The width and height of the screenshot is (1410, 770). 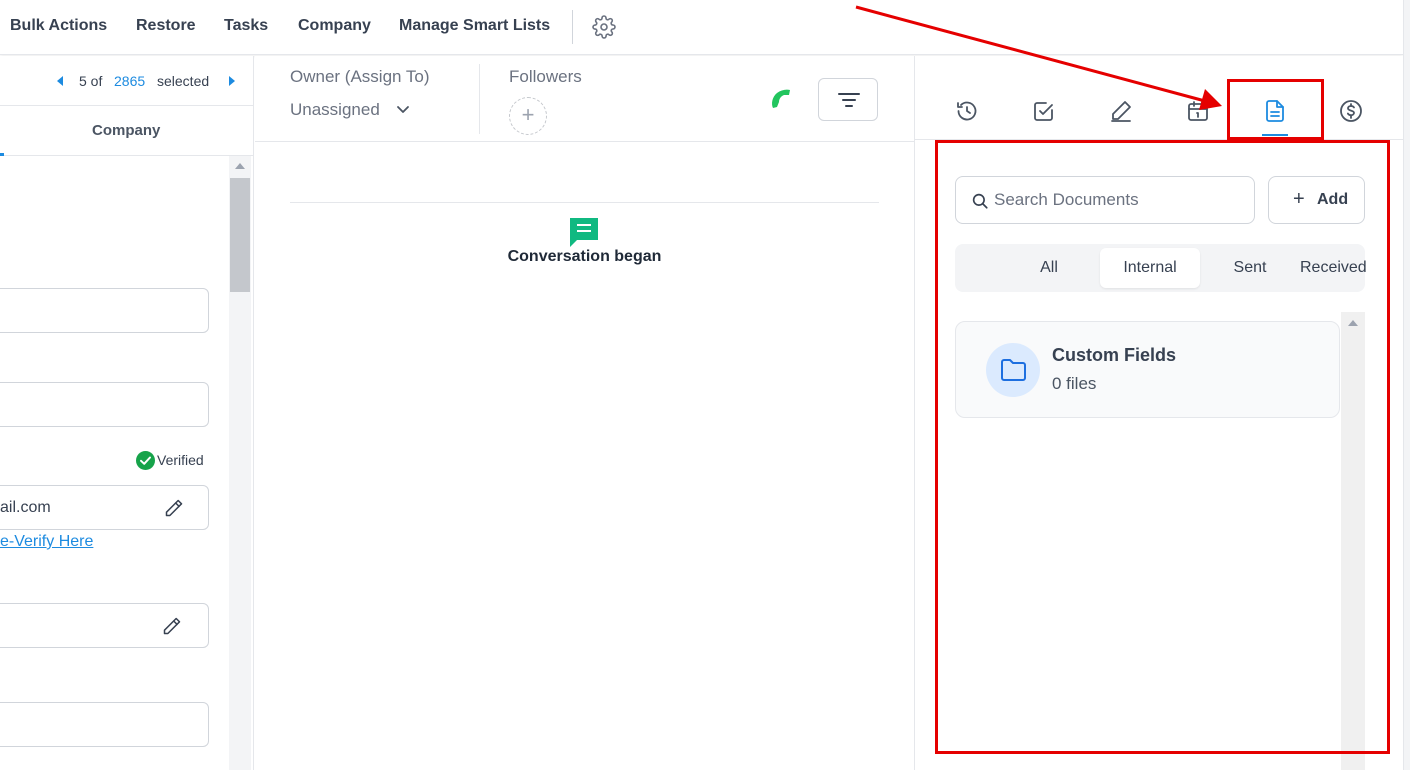 I want to click on notes-icon, so click(x=1121, y=111).